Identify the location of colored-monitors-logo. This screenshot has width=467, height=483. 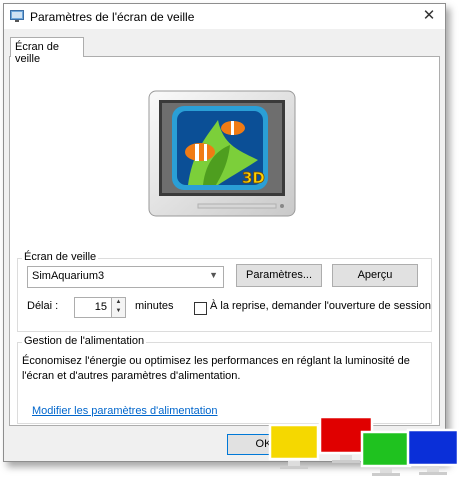
(364, 445).